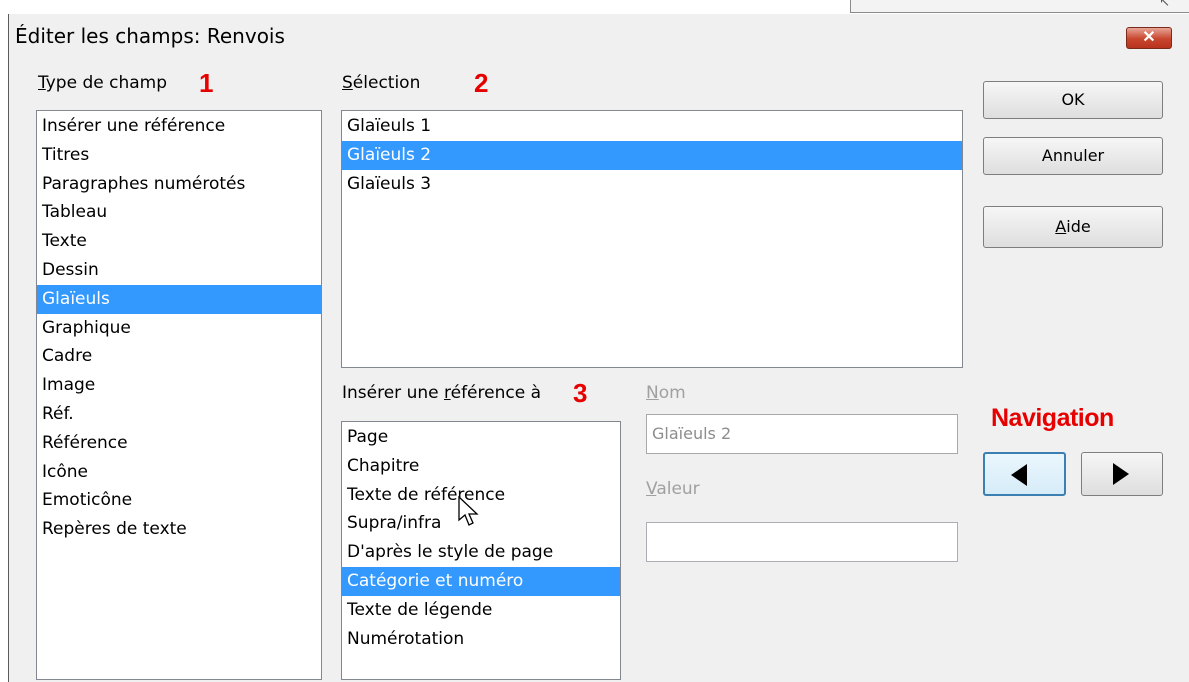  I want to click on close-icon: ✕, so click(1149, 37).